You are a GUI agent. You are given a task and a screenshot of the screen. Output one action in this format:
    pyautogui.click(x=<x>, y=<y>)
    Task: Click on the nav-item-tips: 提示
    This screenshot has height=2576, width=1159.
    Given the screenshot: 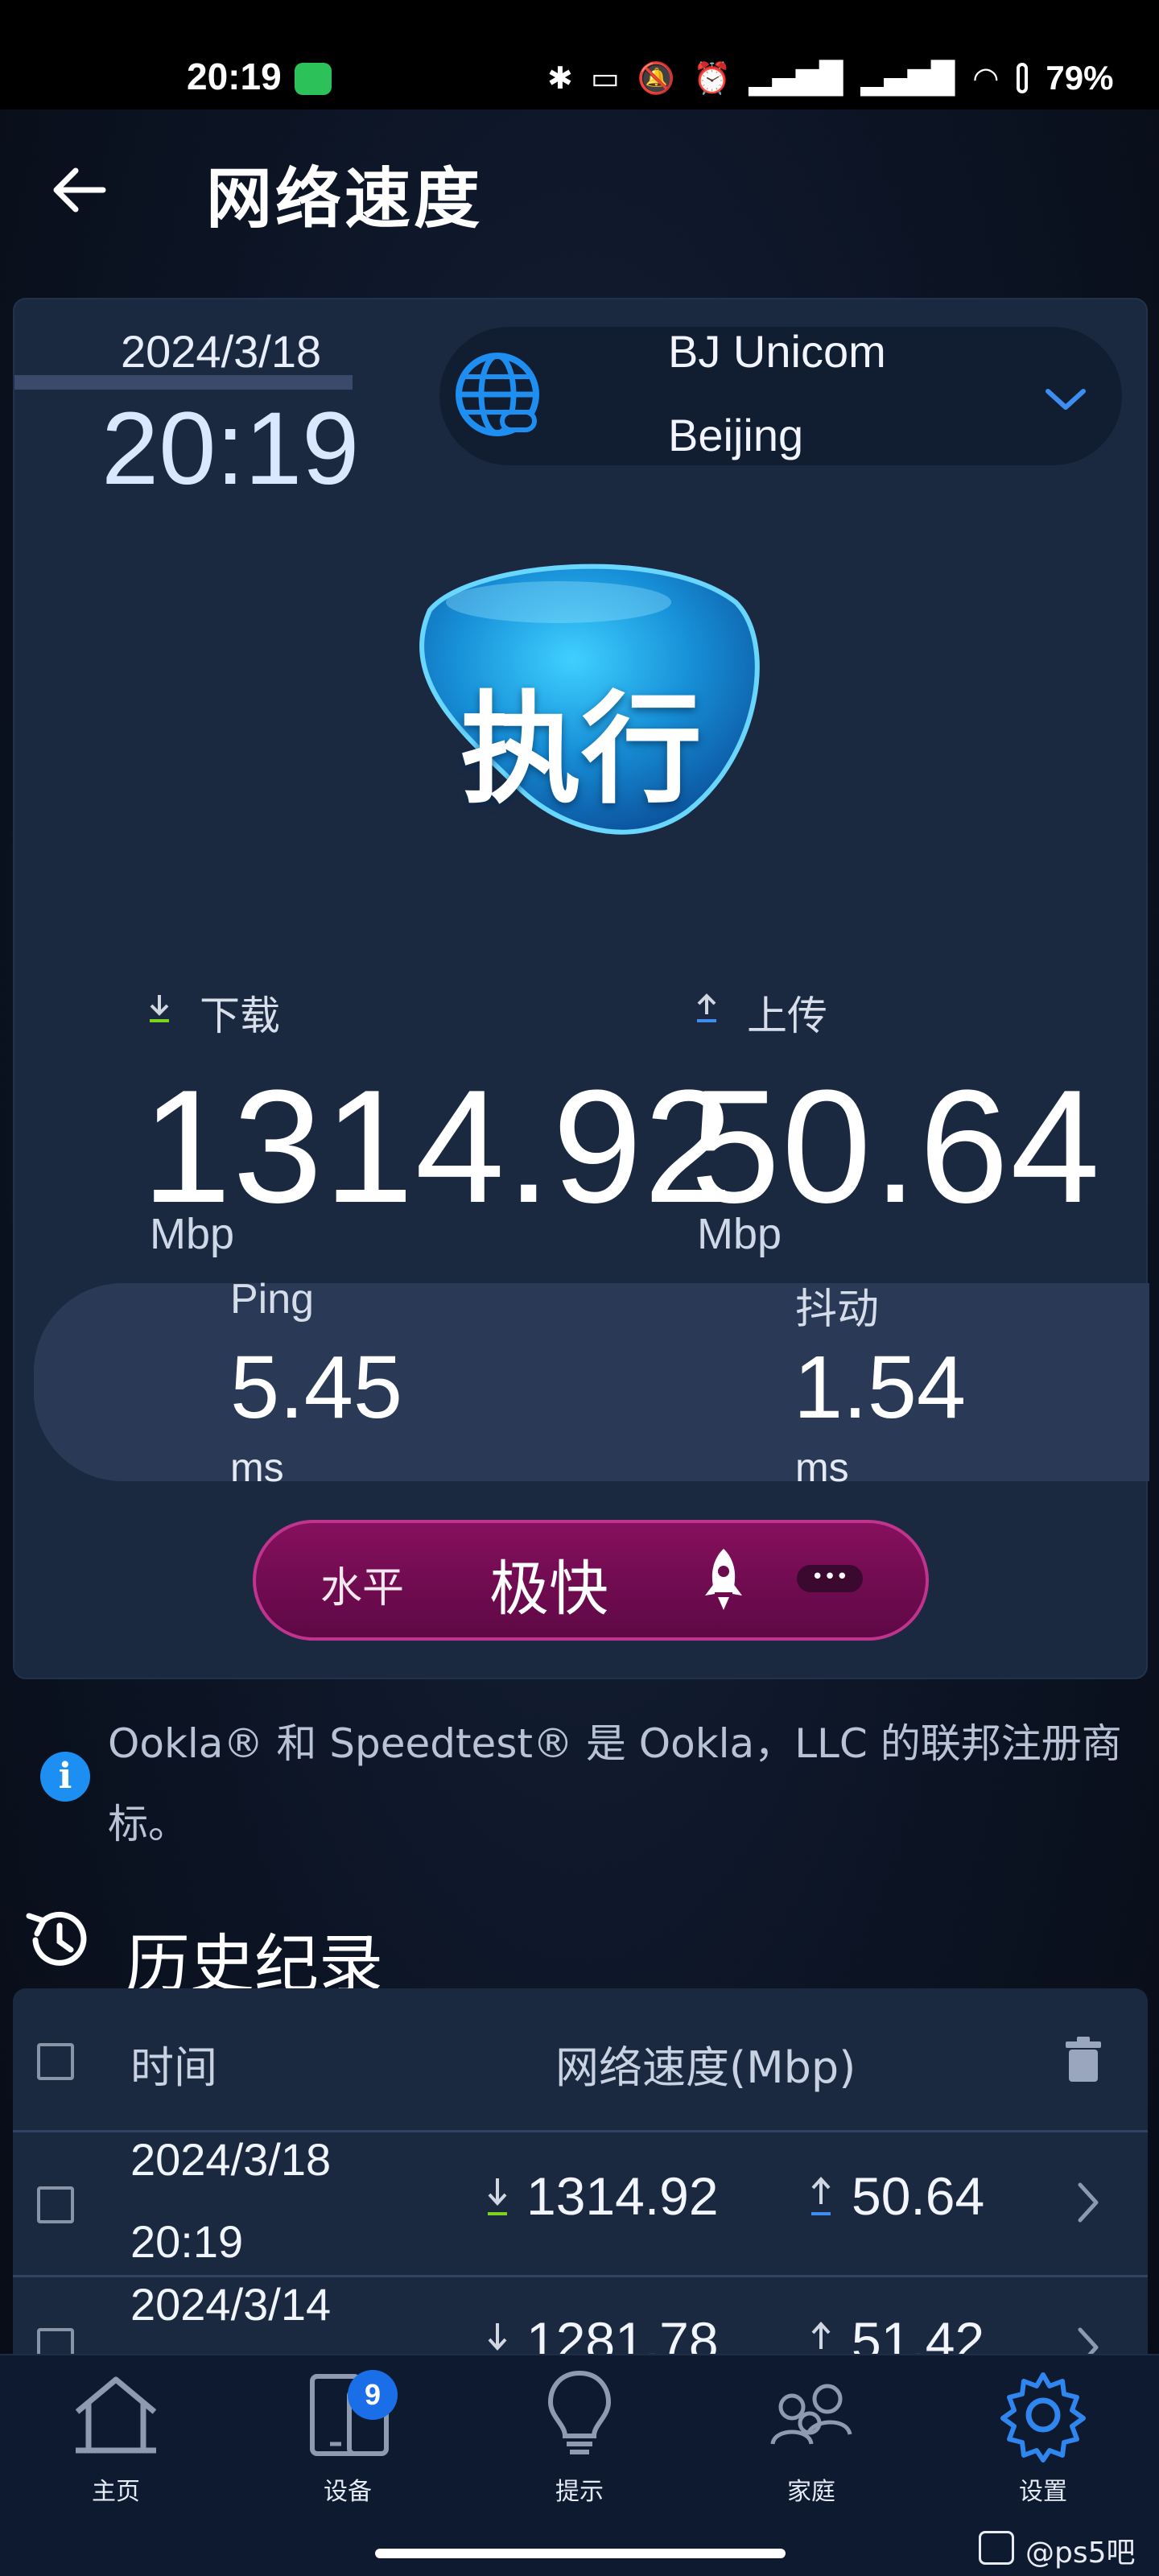 What is the action you would take?
    pyautogui.click(x=579, y=2437)
    